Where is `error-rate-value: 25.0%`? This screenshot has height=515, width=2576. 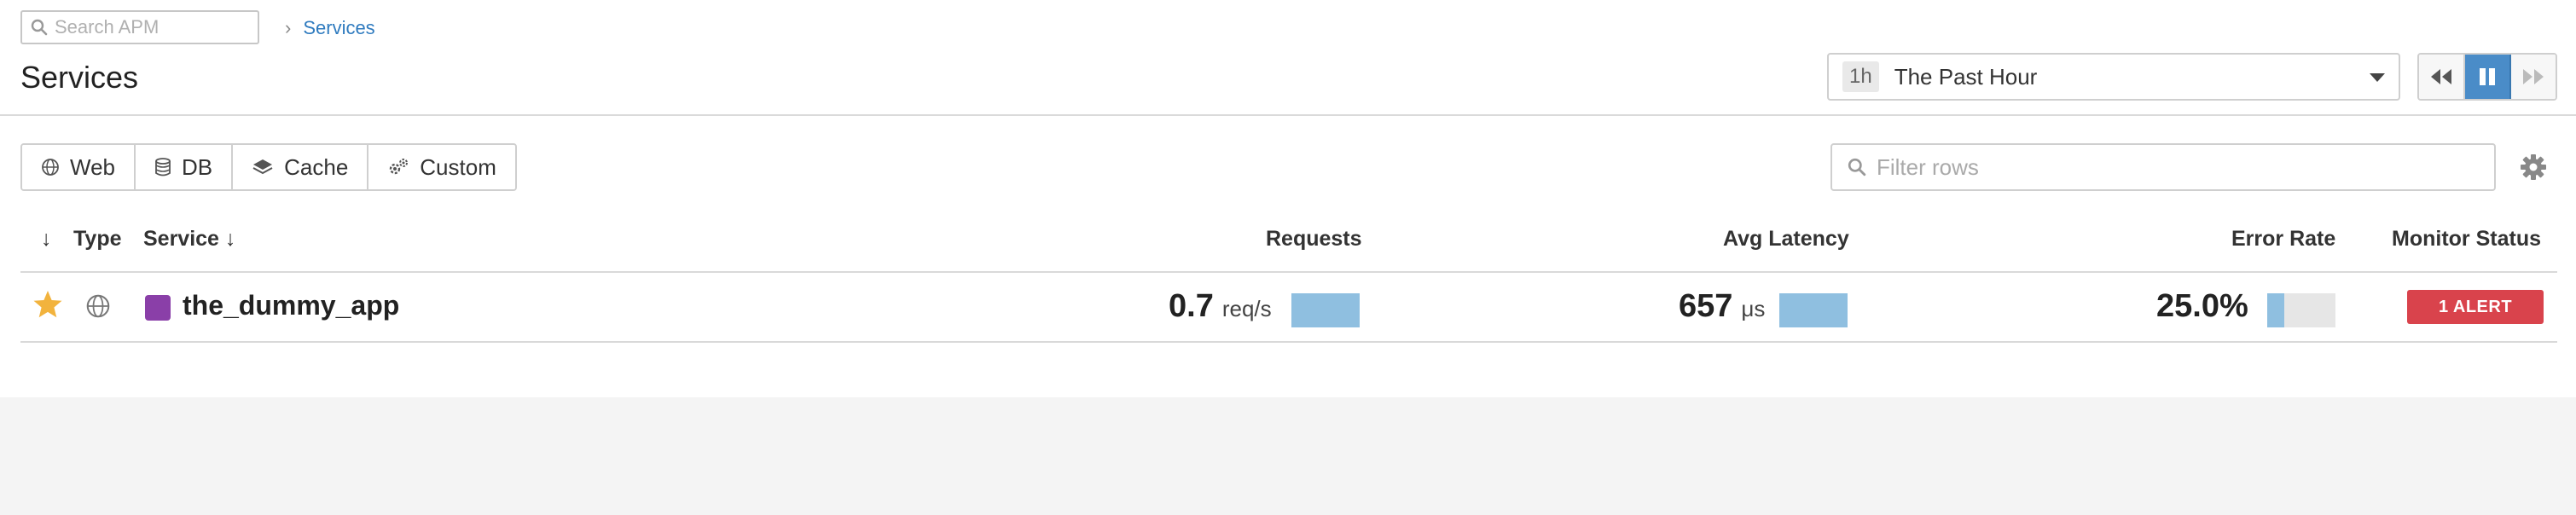 error-rate-value: 25.0% is located at coordinates (2202, 306).